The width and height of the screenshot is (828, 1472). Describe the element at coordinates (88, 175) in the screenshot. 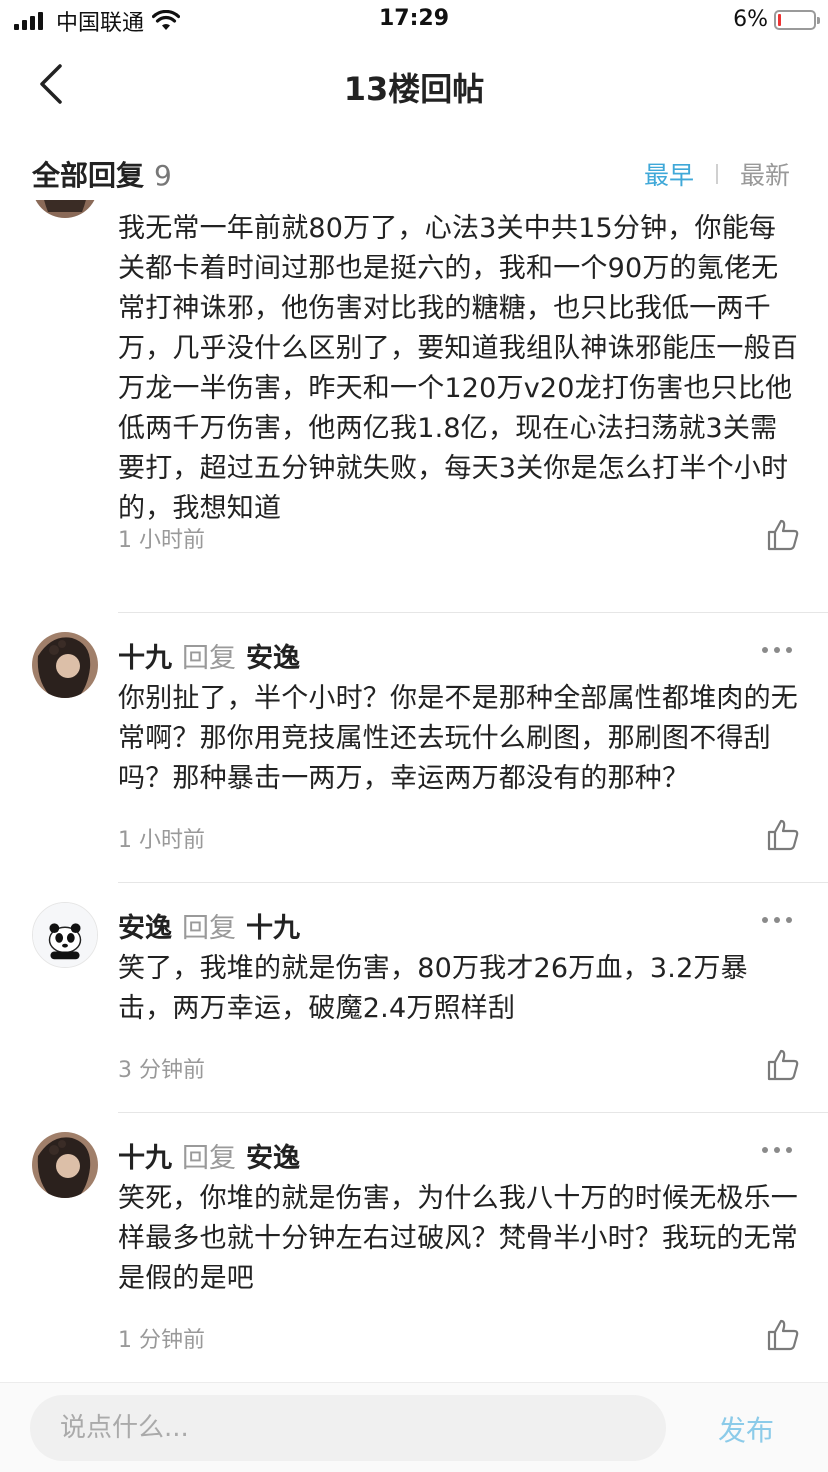

I see `all-replies-label: 全部回复` at that location.